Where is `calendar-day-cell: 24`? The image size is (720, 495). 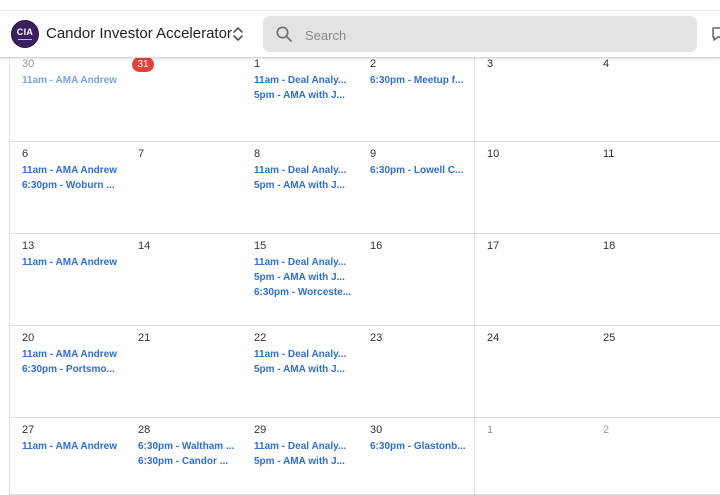 calendar-day-cell: 24 is located at coordinates (533, 372).